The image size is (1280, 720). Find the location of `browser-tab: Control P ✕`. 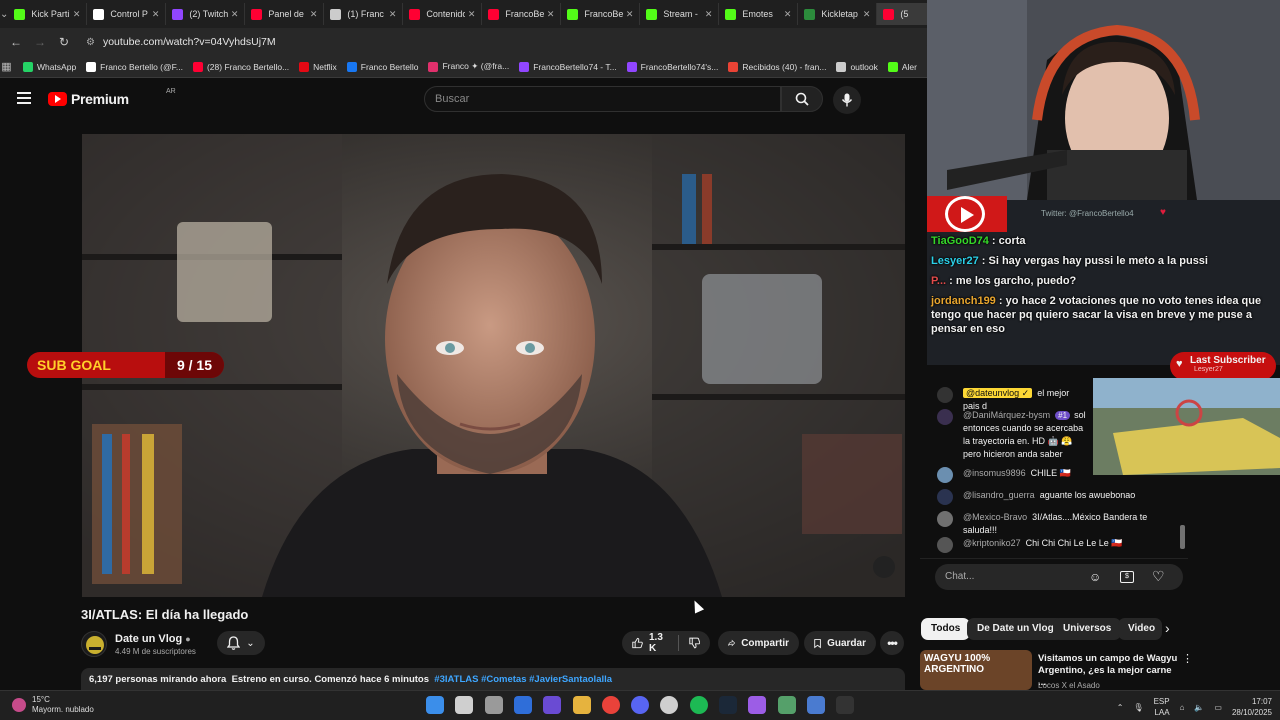

browser-tab: Control P ✕ is located at coordinates (127, 14).